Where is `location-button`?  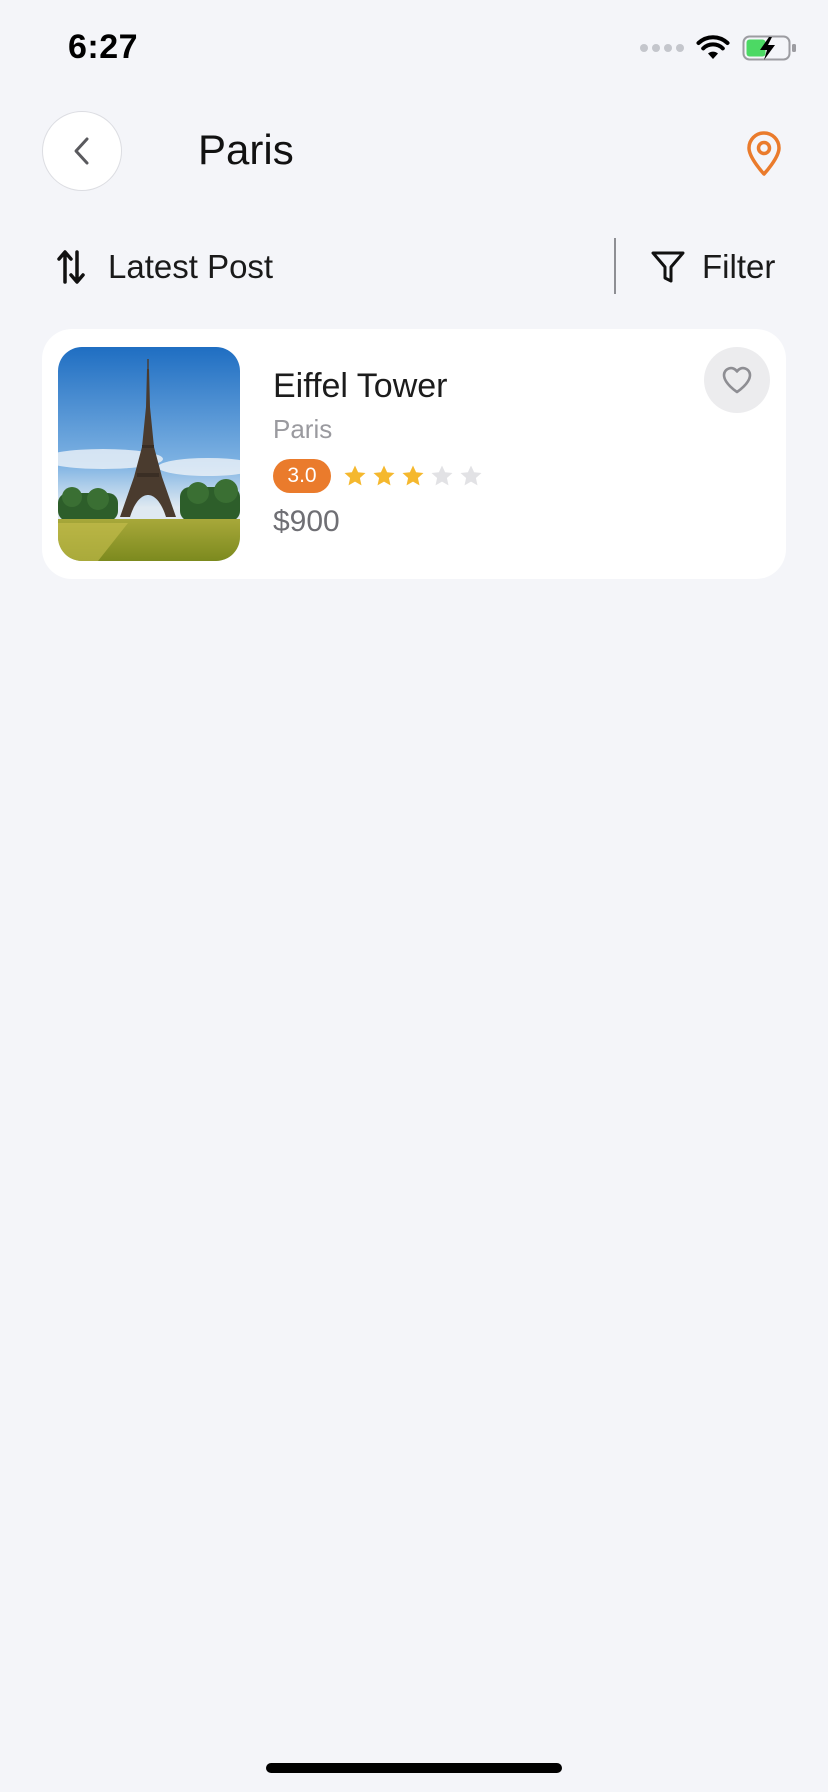
location-button is located at coordinates (764, 154).